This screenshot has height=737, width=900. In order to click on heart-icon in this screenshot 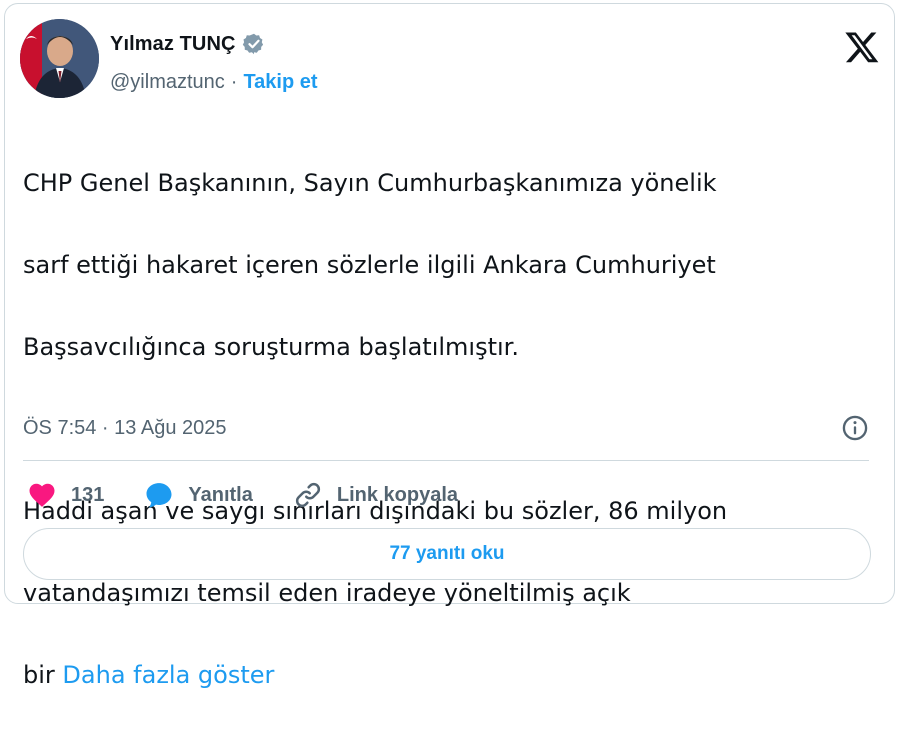, I will do `click(42, 495)`.